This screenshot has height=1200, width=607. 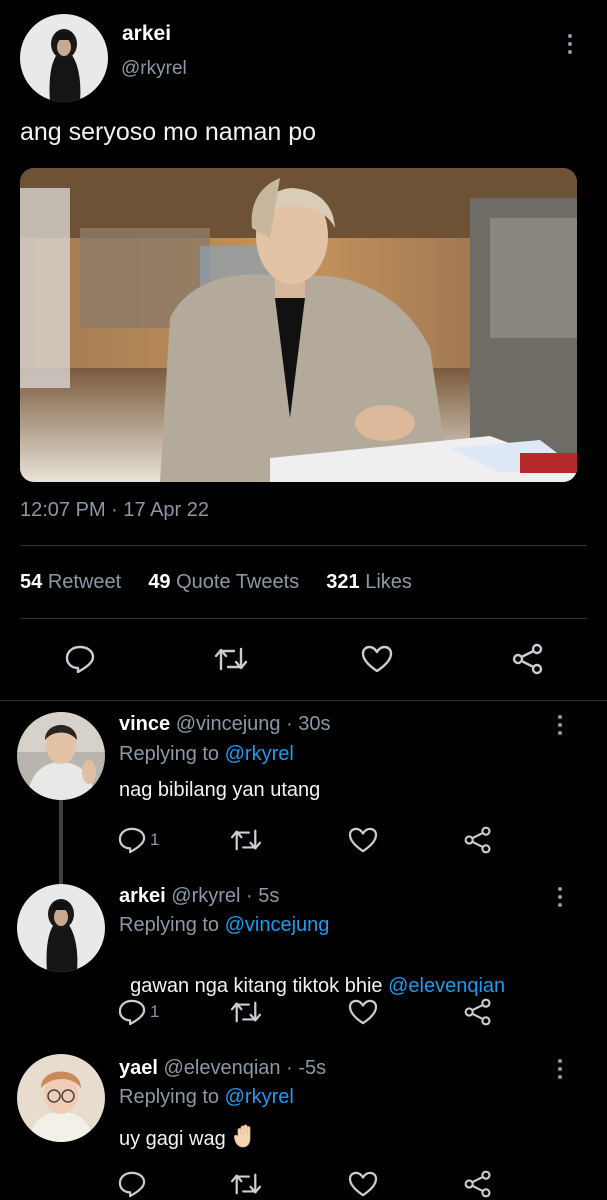 I want to click on tweet-text: ang seryoso mo naman po, so click(x=168, y=132).